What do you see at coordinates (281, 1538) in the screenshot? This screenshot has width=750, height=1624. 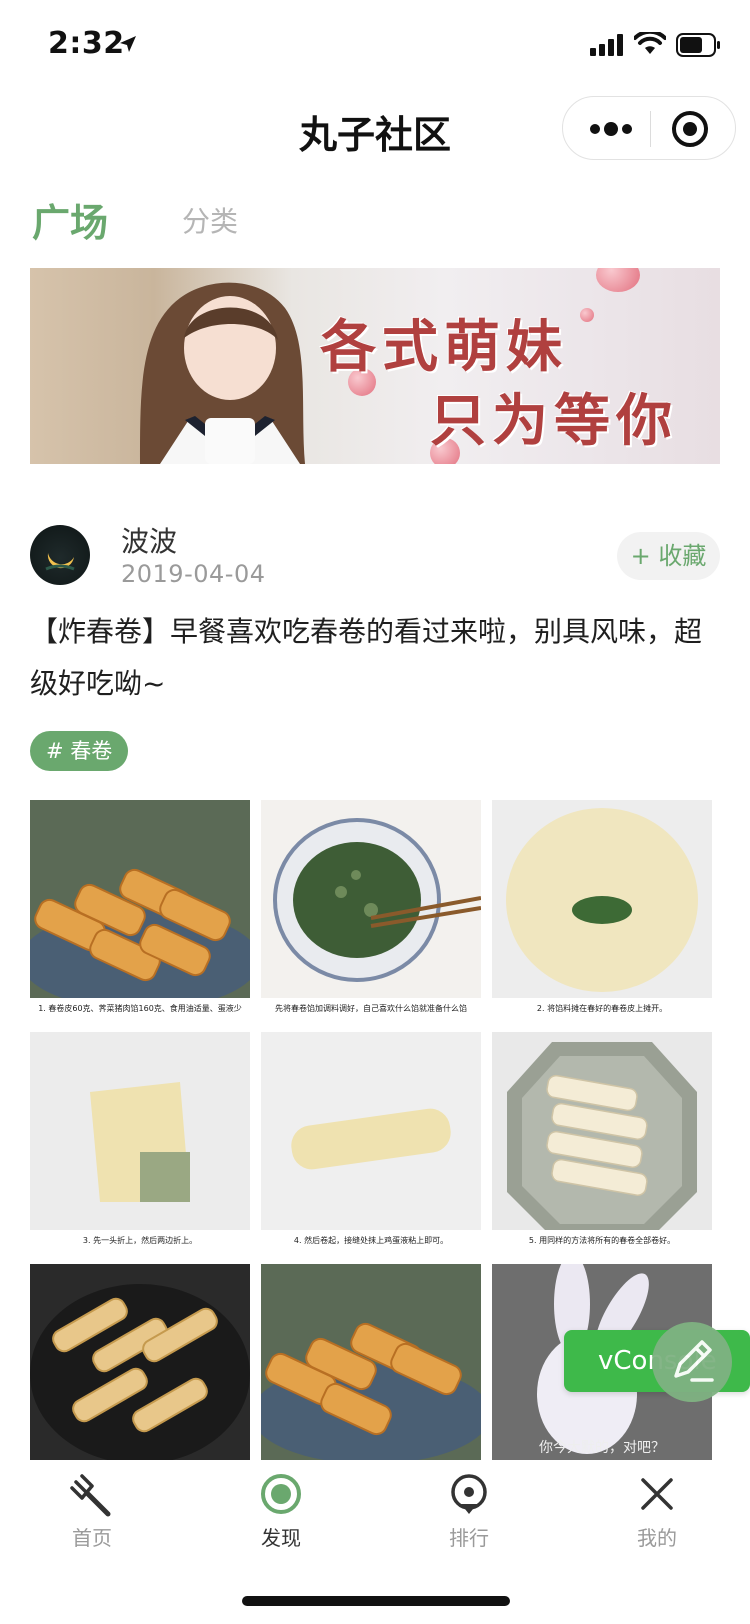 I see `tabbar-label: 发现` at bounding box center [281, 1538].